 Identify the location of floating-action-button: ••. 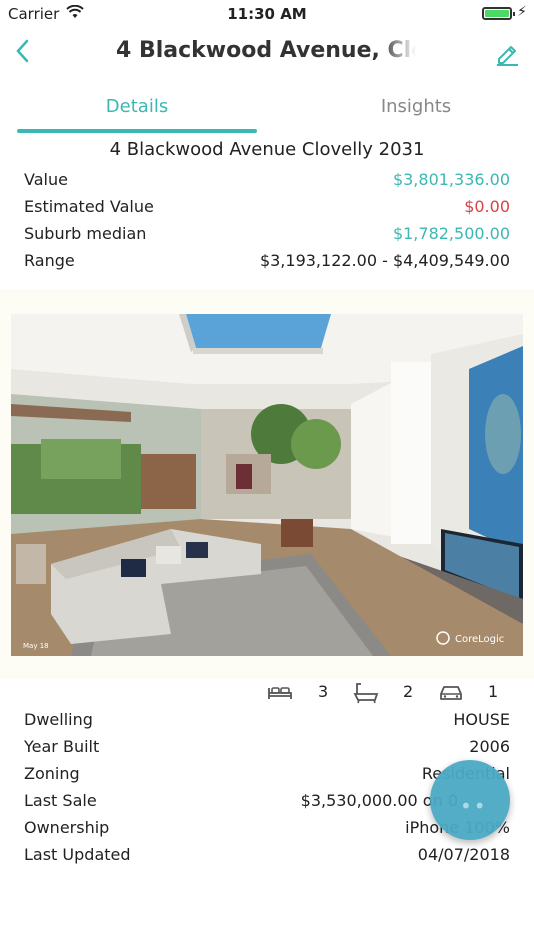
(470, 800).